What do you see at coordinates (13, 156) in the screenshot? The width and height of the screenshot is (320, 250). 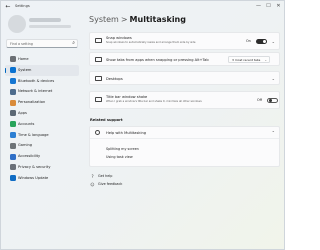 I see `accessibility-icon` at bounding box center [13, 156].